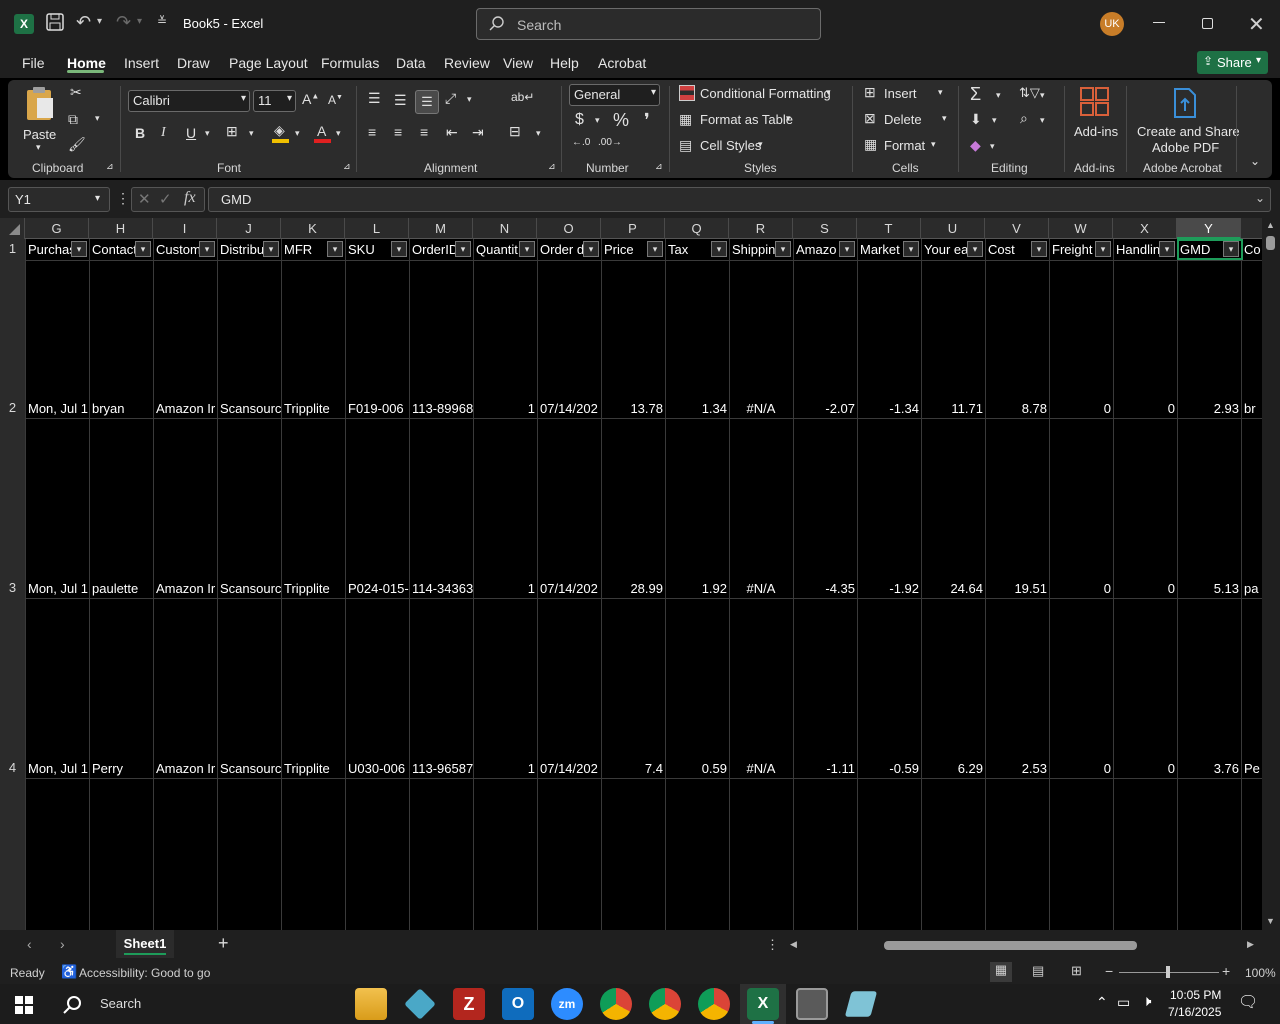 This screenshot has width=1280, height=1024. What do you see at coordinates (323, 133) in the screenshot?
I see `font-color-icon: A` at bounding box center [323, 133].